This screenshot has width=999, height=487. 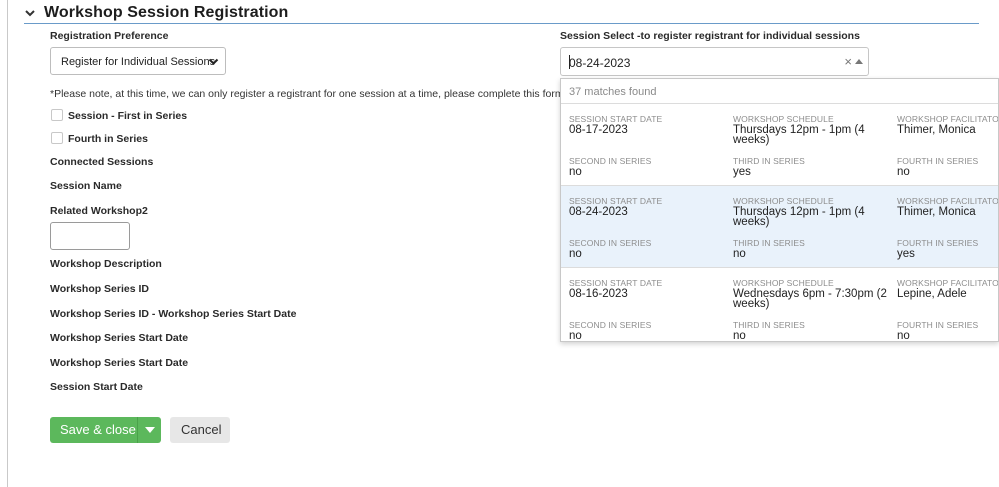 I want to click on option-fourth: FOURTH IN SERIES yes, so click(x=947, y=249).